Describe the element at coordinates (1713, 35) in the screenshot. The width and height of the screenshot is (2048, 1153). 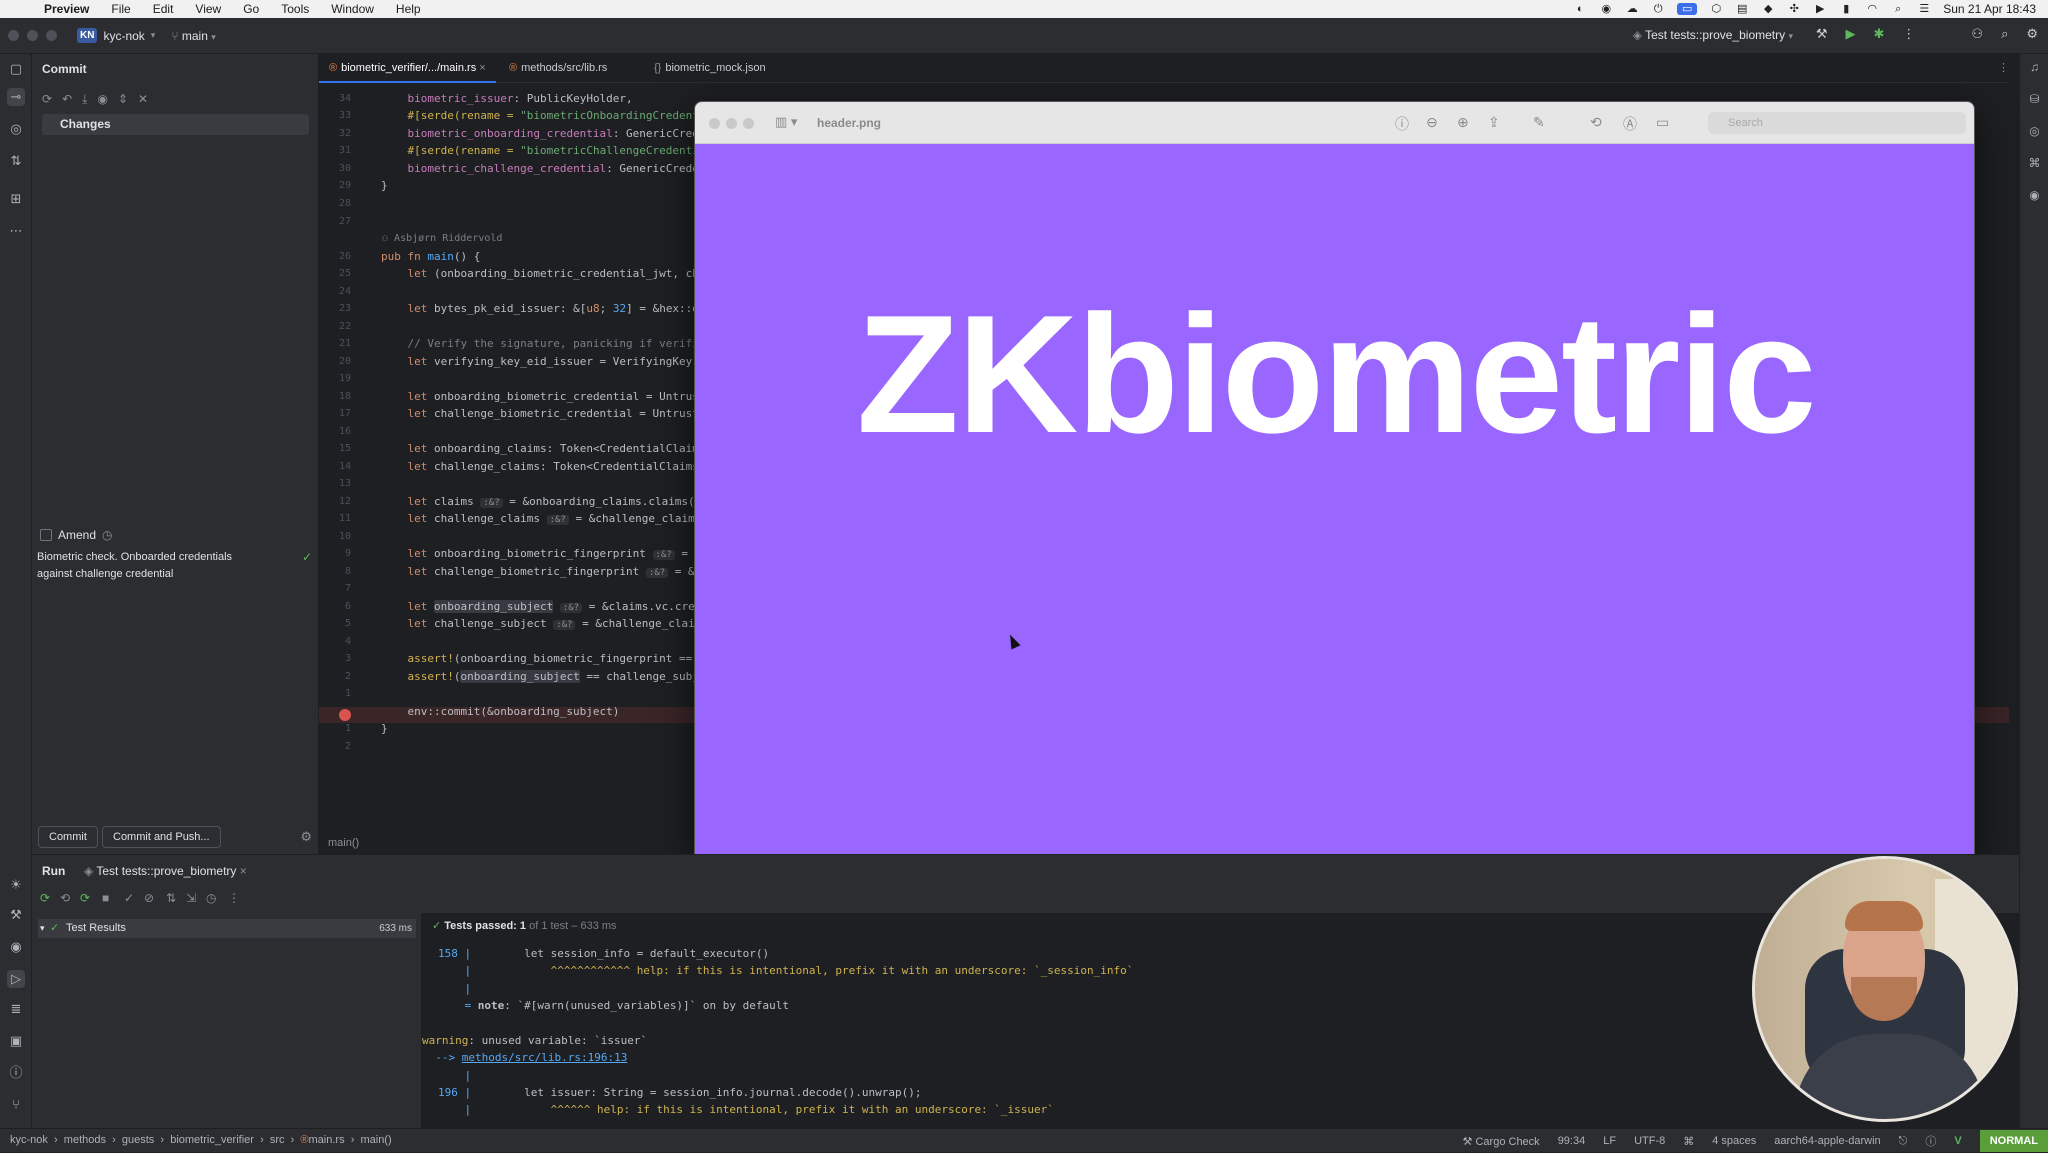
I see `run-config-selector: ◈ Test tests::prove_biometry ▾` at that location.